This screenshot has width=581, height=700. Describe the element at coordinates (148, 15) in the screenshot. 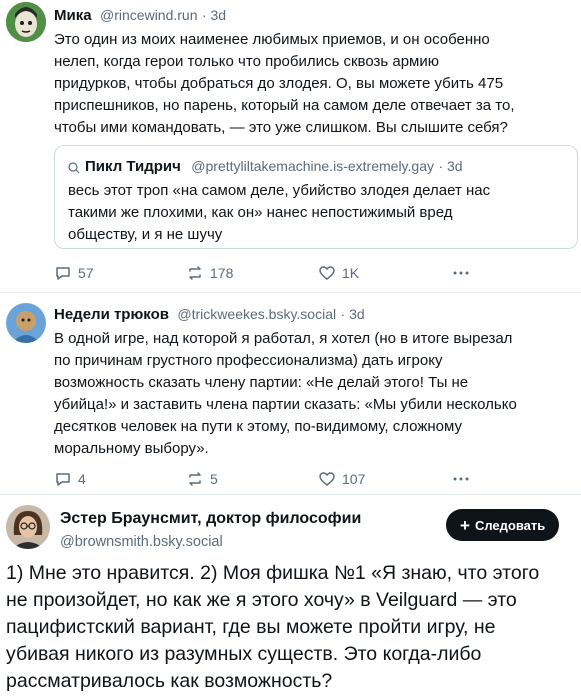

I see `author-handle: @rincewind.run` at that location.